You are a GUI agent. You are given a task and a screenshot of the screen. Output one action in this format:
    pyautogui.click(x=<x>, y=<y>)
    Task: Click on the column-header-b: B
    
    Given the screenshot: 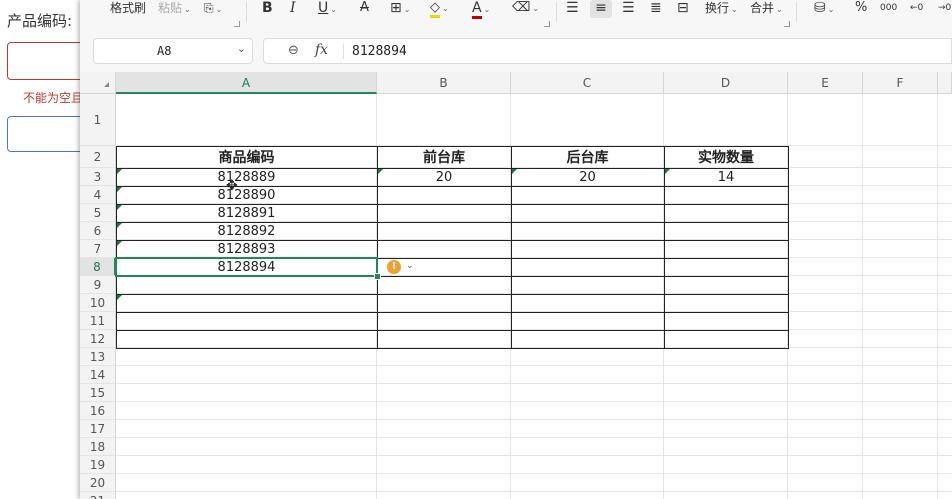 What is the action you would take?
    pyautogui.click(x=444, y=83)
    